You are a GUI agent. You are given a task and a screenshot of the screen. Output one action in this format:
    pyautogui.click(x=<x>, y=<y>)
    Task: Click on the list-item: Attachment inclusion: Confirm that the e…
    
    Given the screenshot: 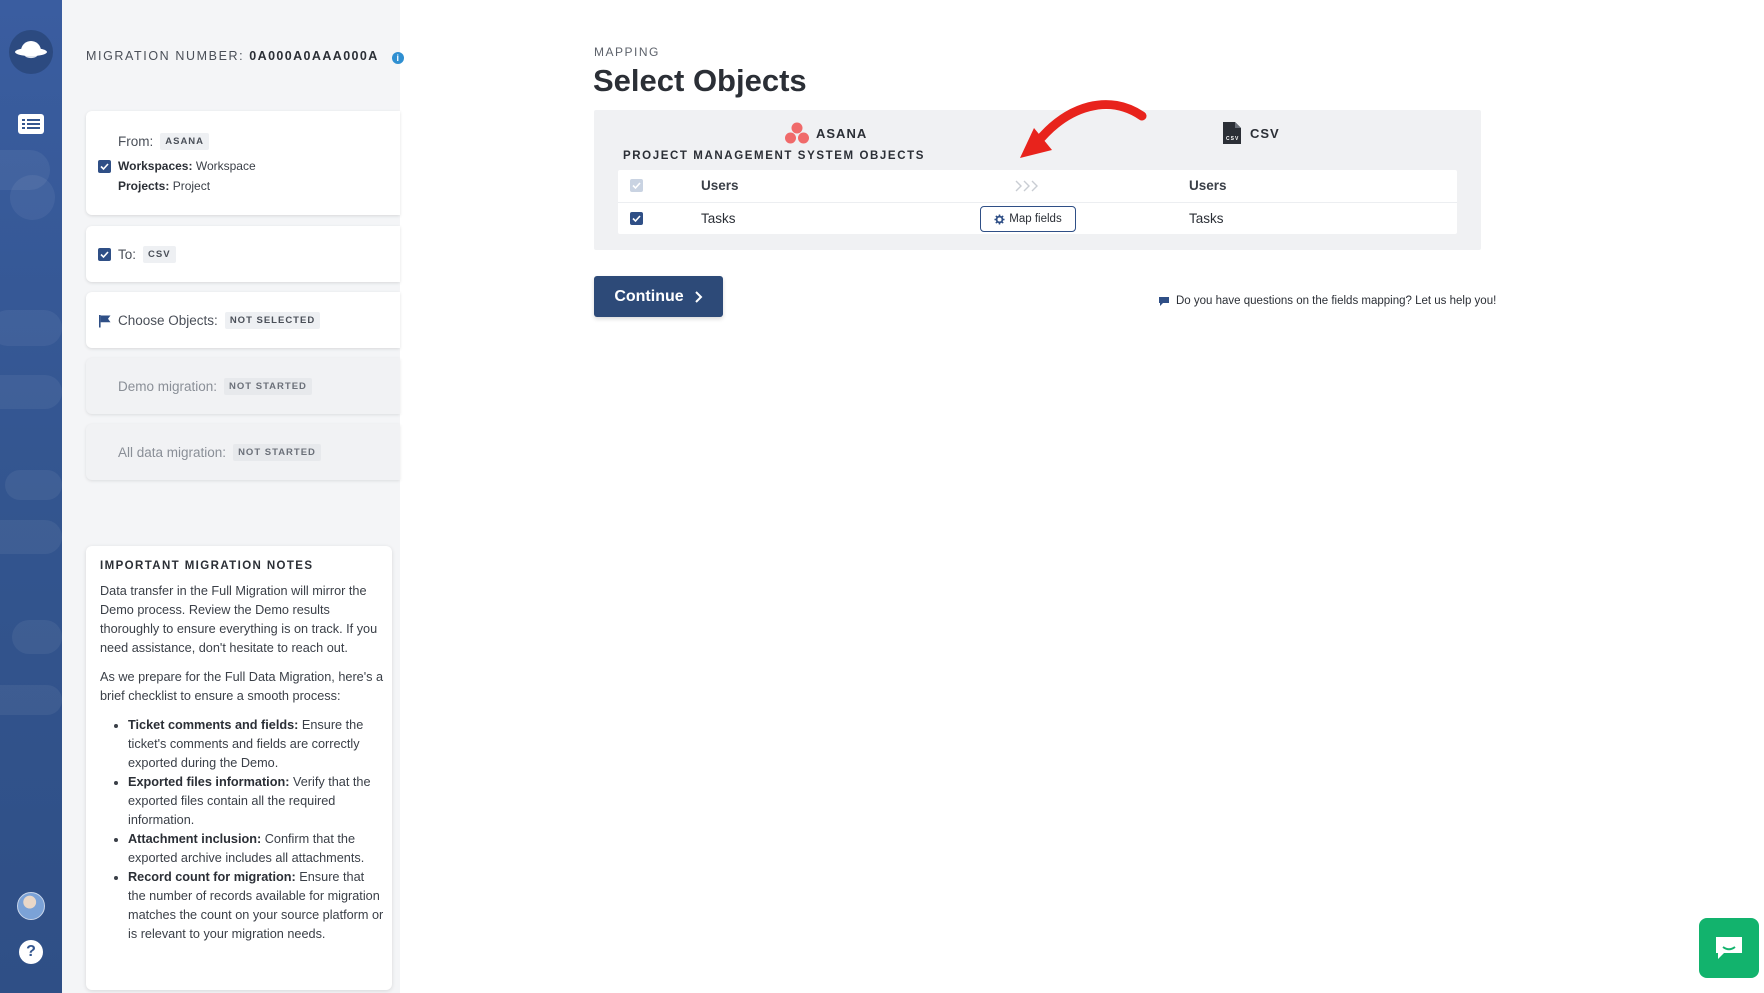 What is the action you would take?
    pyautogui.click(x=256, y=849)
    